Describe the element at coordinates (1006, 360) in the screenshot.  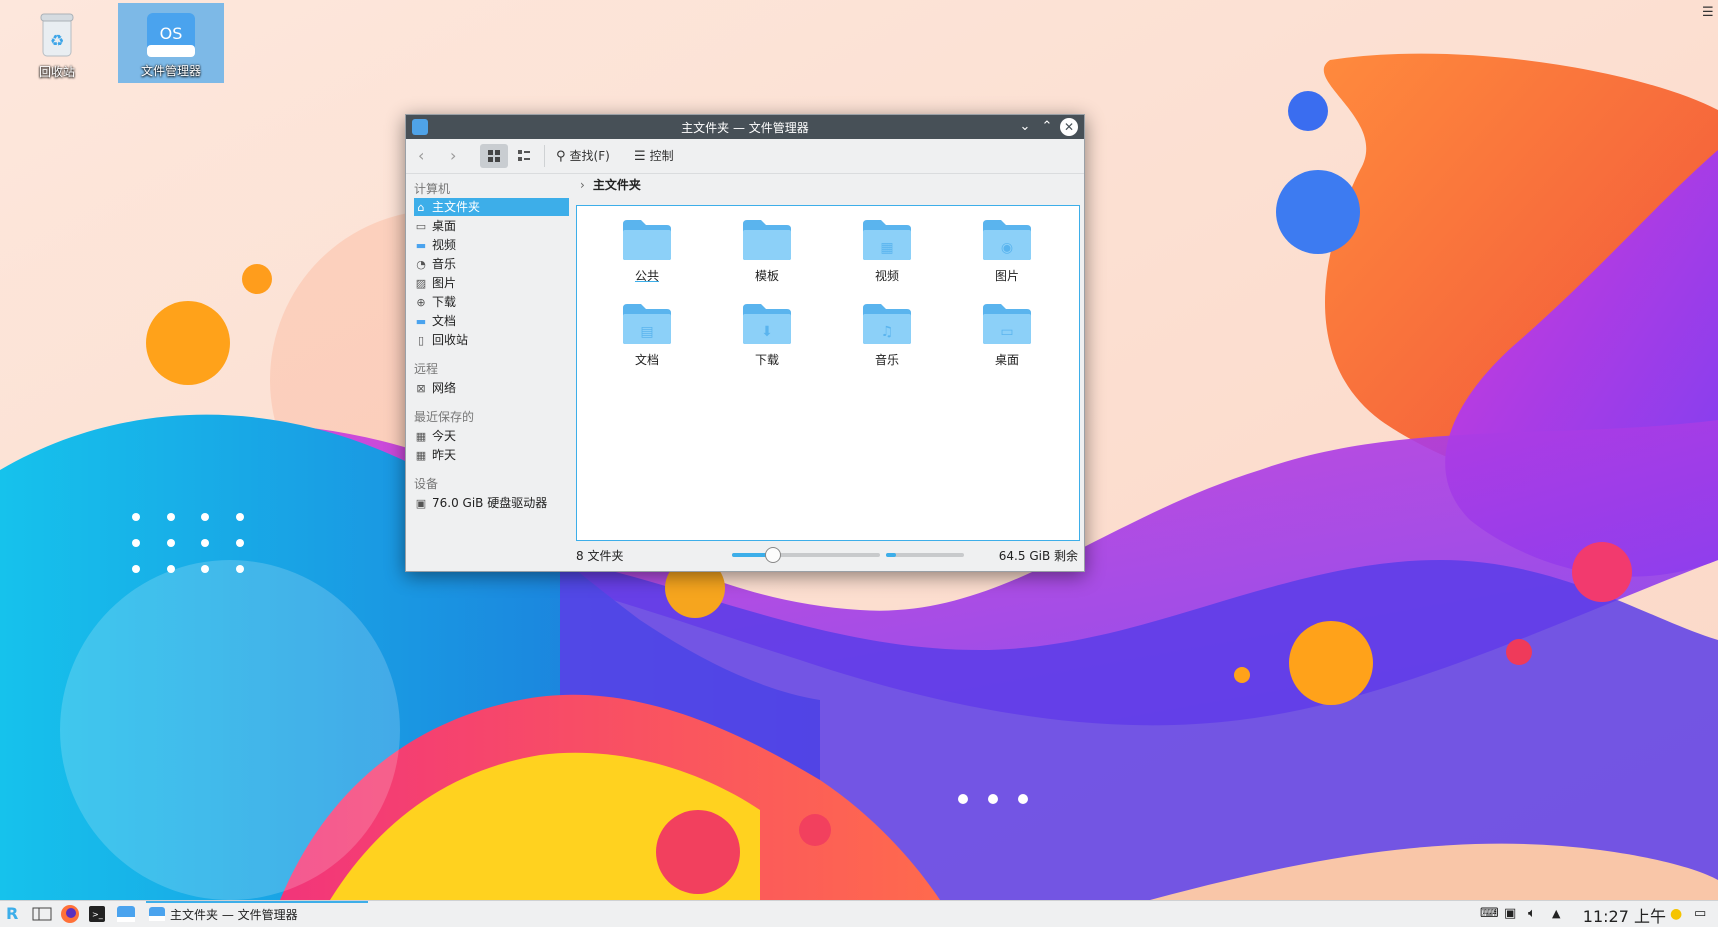
I see `folder-label: 桌面` at that location.